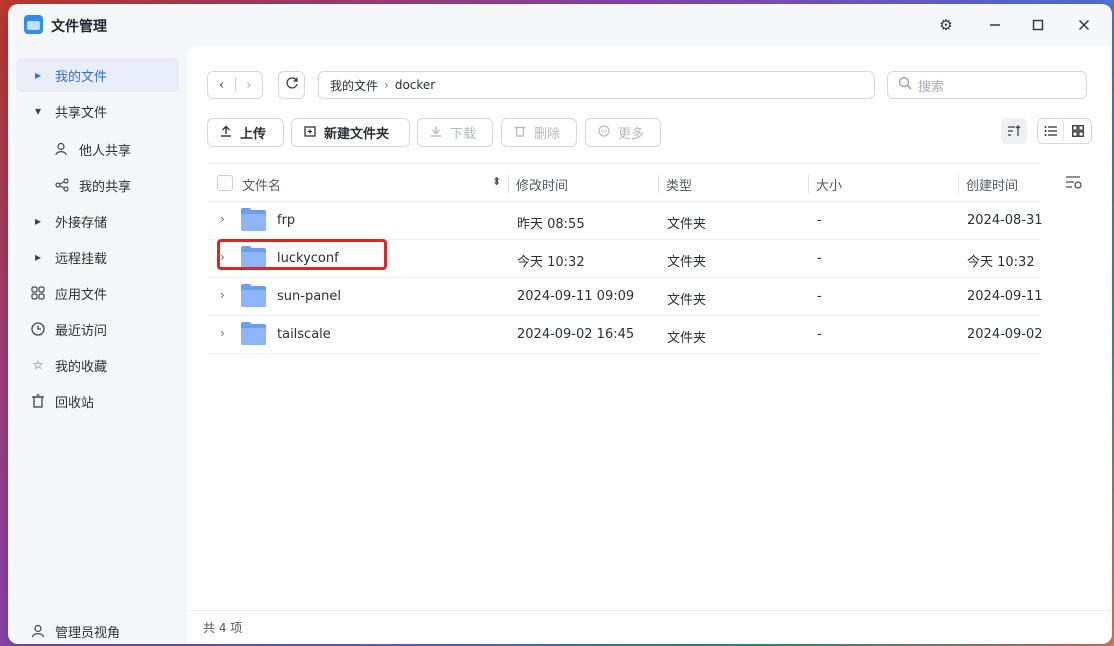  What do you see at coordinates (624, 258) in the screenshot?
I see `table-row: › luckyconf 今天 10:32 文件夹 - 今天 10:32` at bounding box center [624, 258].